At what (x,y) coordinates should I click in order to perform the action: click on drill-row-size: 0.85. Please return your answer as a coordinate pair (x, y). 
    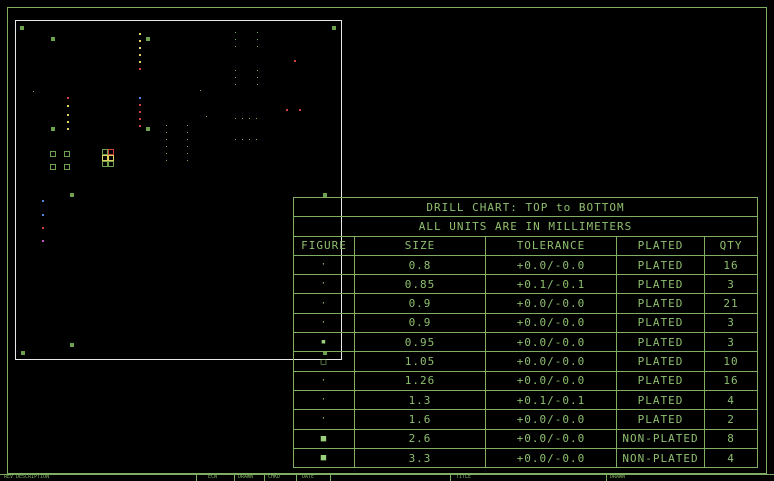
    Looking at the image, I should click on (420, 284).